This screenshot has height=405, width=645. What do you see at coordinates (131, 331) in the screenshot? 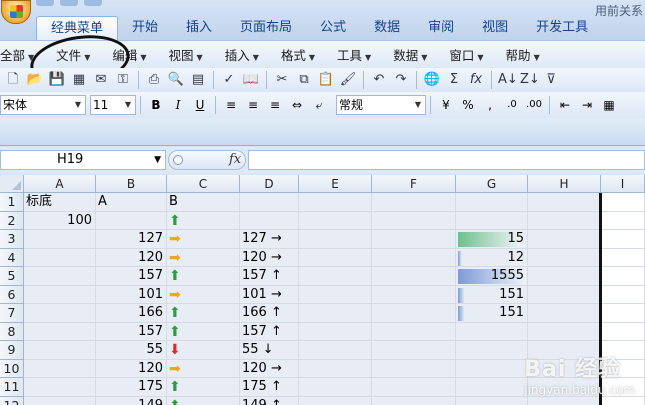
I see `cell-b8: 157` at bounding box center [131, 331].